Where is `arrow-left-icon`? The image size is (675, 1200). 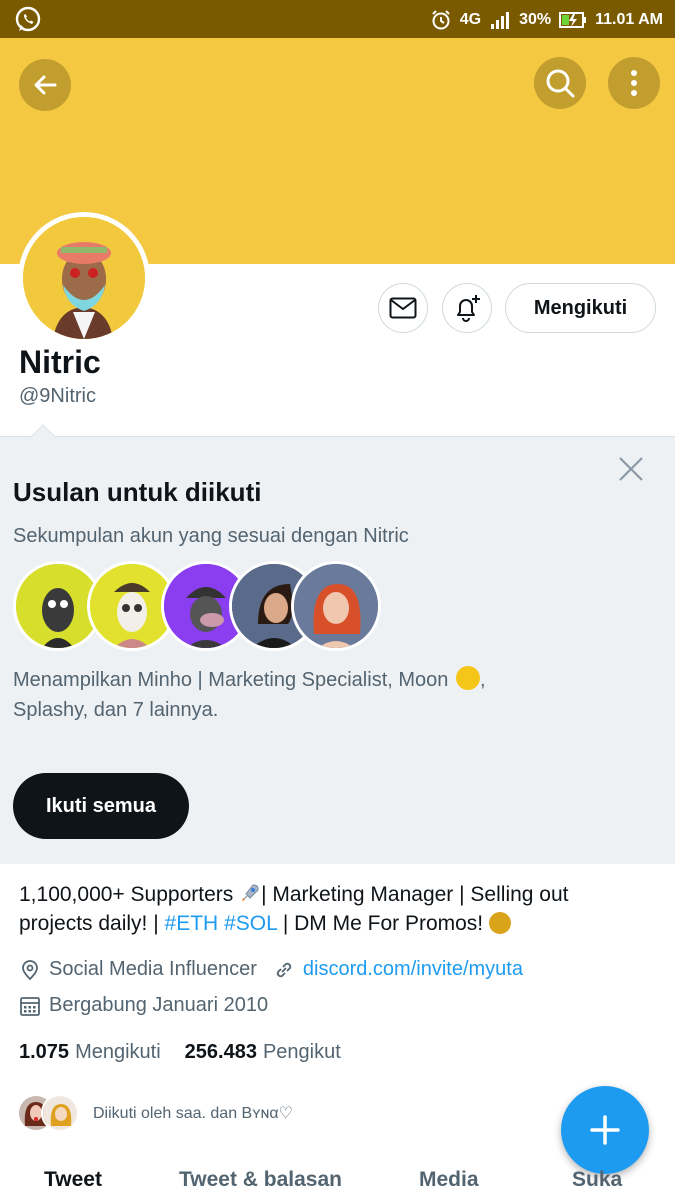 arrow-left-icon is located at coordinates (45, 85).